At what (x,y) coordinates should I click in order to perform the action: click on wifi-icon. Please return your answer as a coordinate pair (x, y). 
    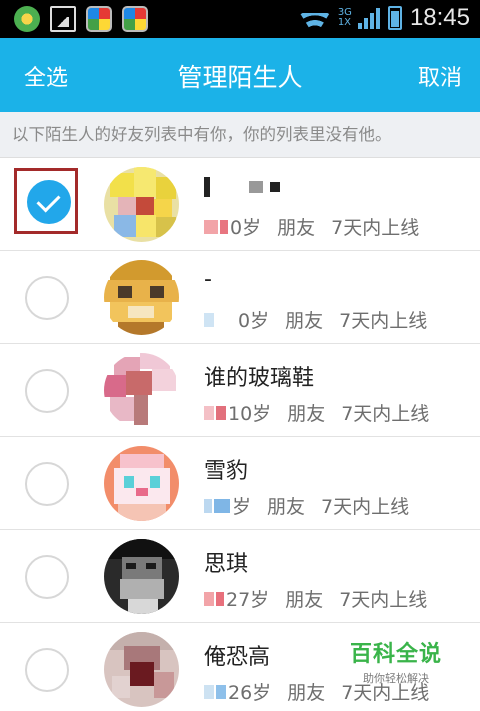
    Looking at the image, I should click on (315, 18).